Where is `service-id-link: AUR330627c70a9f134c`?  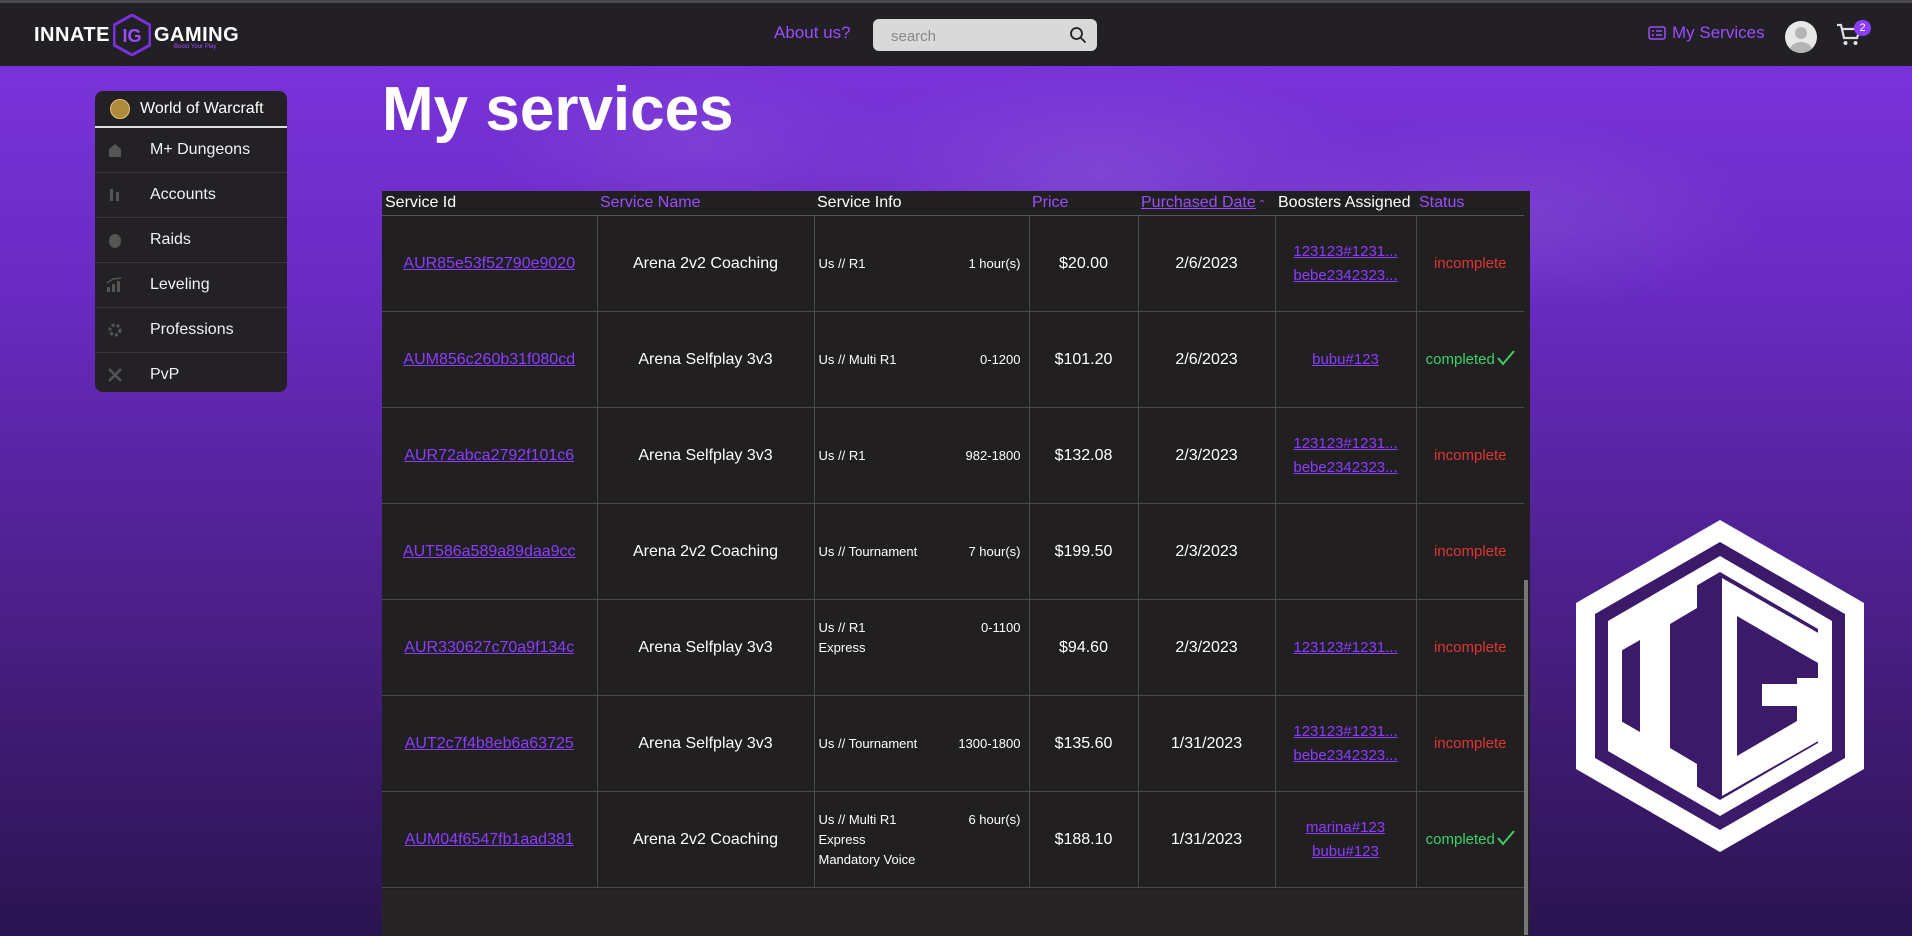
service-id-link: AUR330627c70a9f134c is located at coordinates (489, 647).